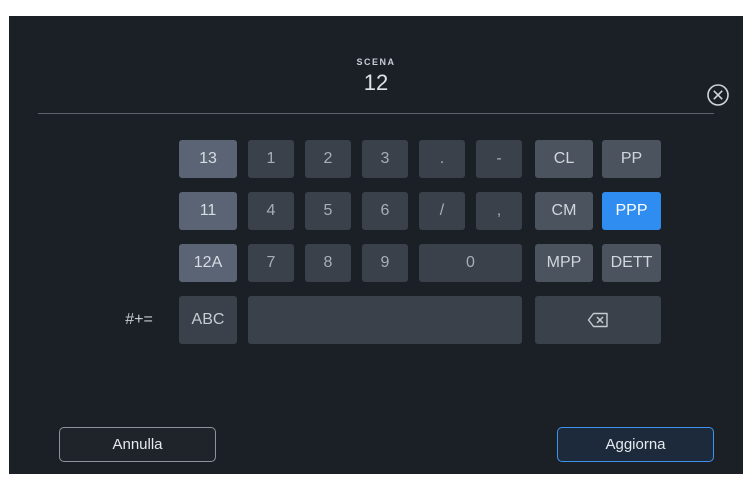 The image size is (752, 480). I want to click on tag-key-cm: CM, so click(564, 211).